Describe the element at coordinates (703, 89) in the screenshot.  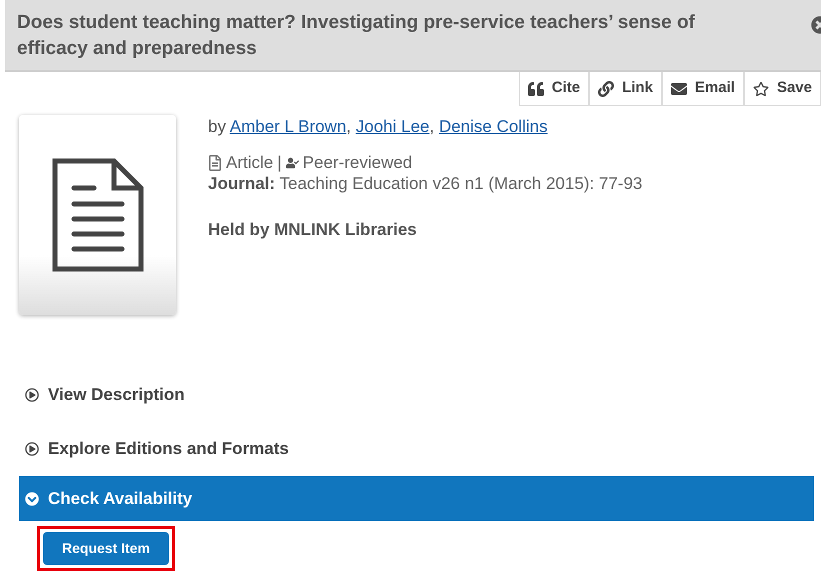
I see `action-button: Email` at that location.